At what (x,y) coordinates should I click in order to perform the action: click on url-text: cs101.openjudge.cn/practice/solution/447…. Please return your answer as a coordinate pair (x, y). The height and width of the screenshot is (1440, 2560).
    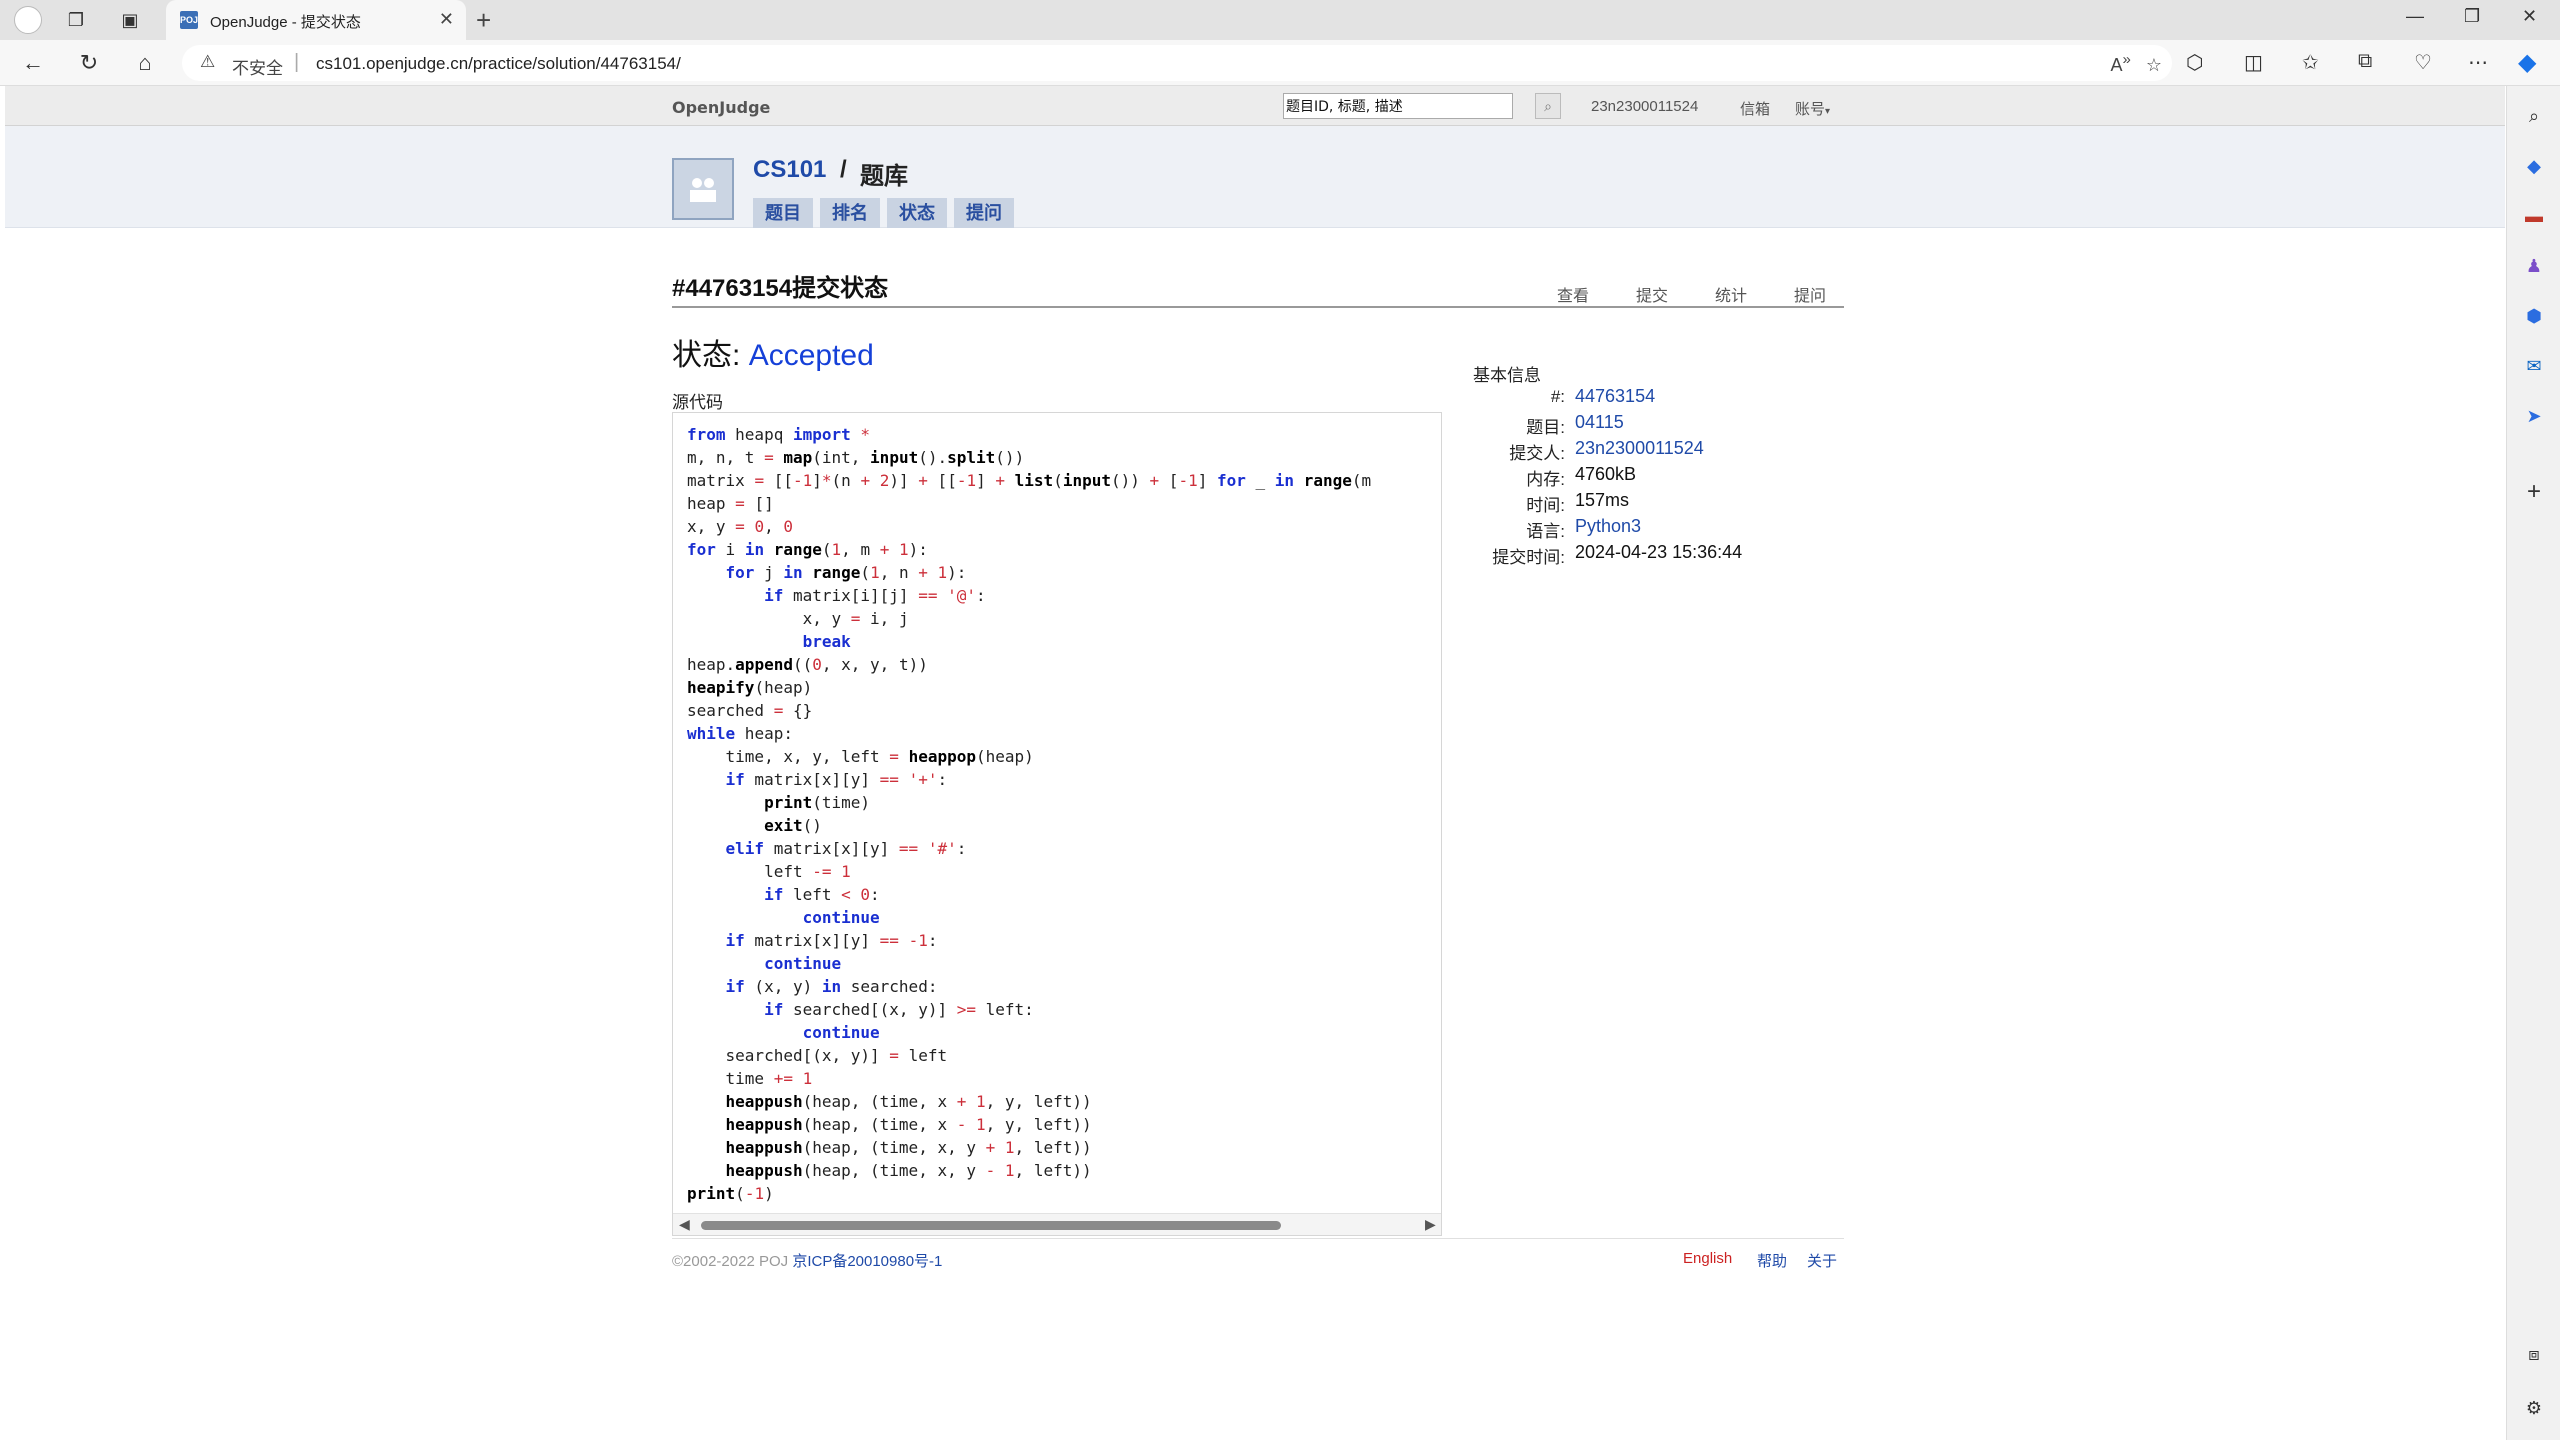
    Looking at the image, I should click on (498, 64).